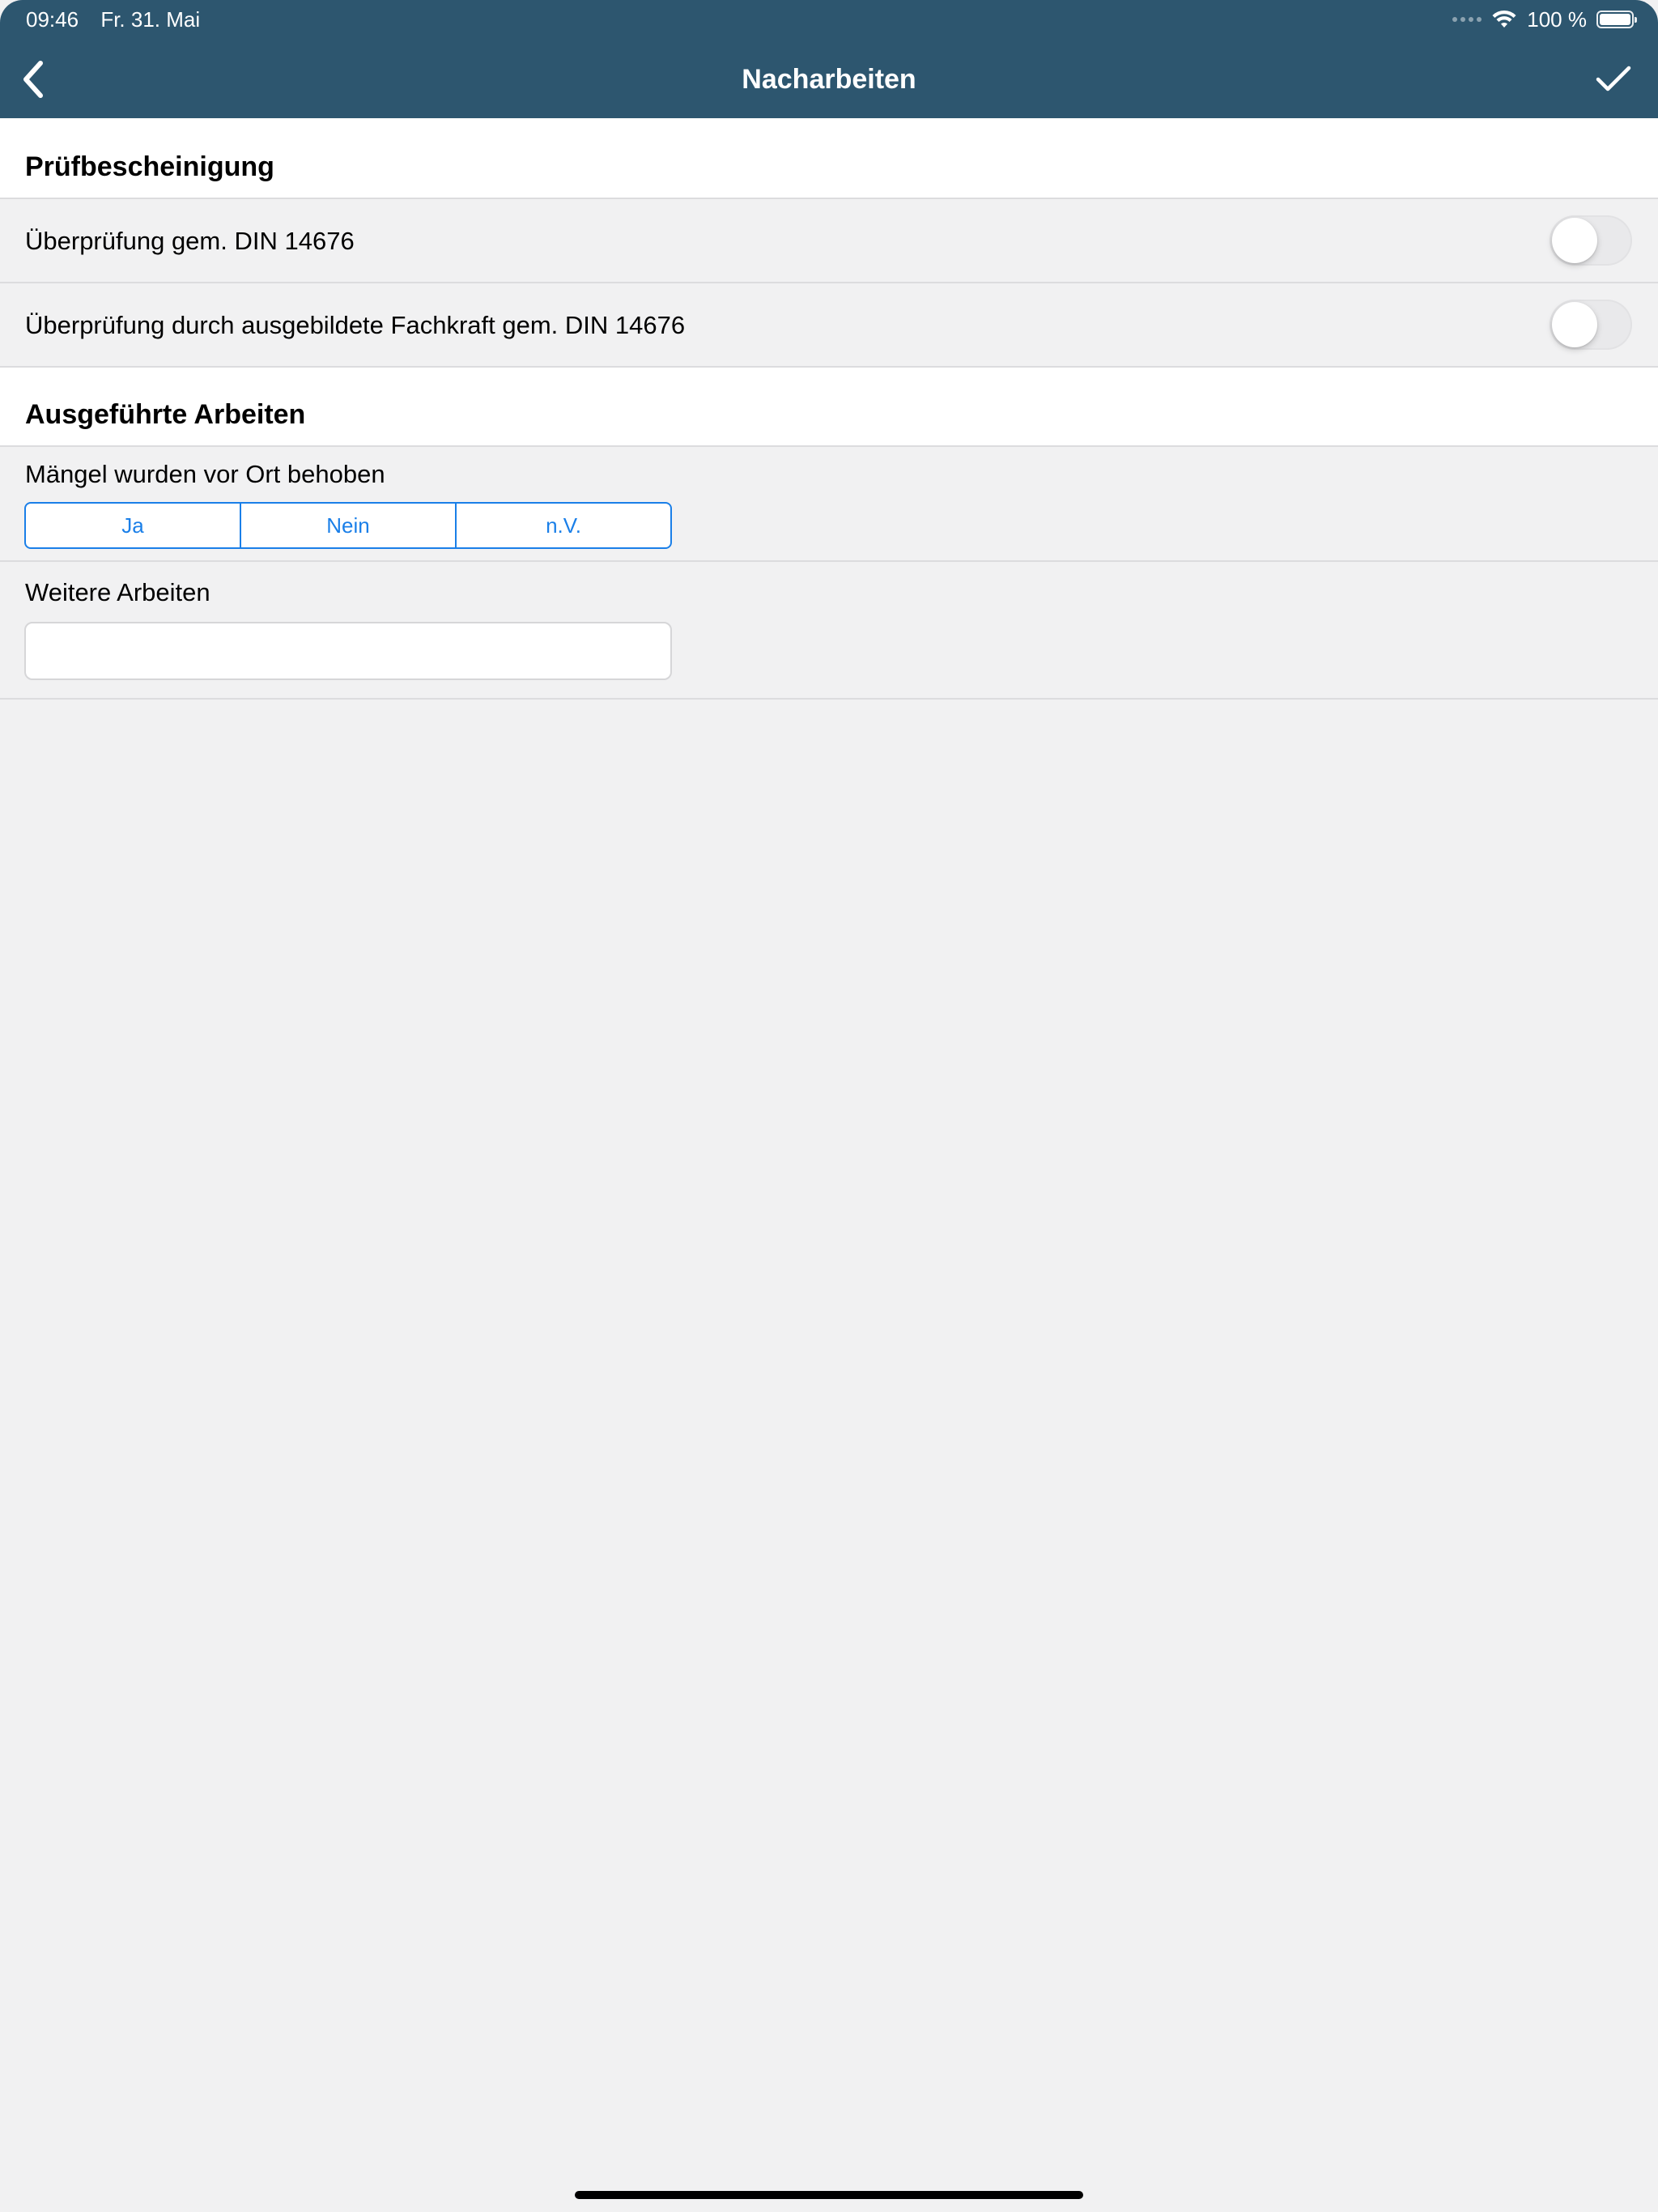 The image size is (1658, 2212). Describe the element at coordinates (1504, 19) in the screenshot. I see `wifi-icon` at that location.